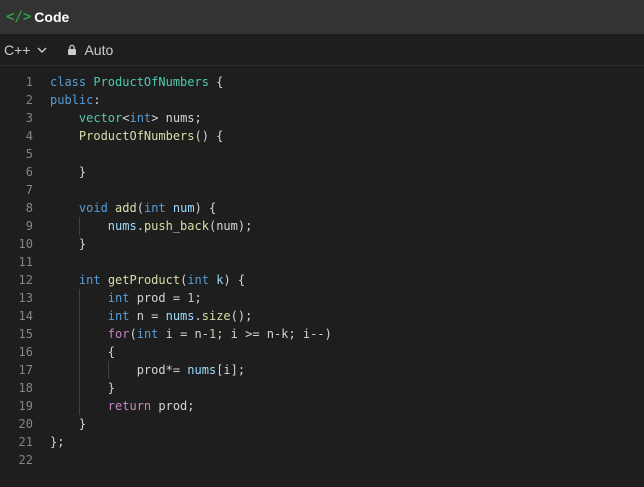 This screenshot has width=644, height=487. I want to click on line-source: void add(int num) {, so click(133, 208).